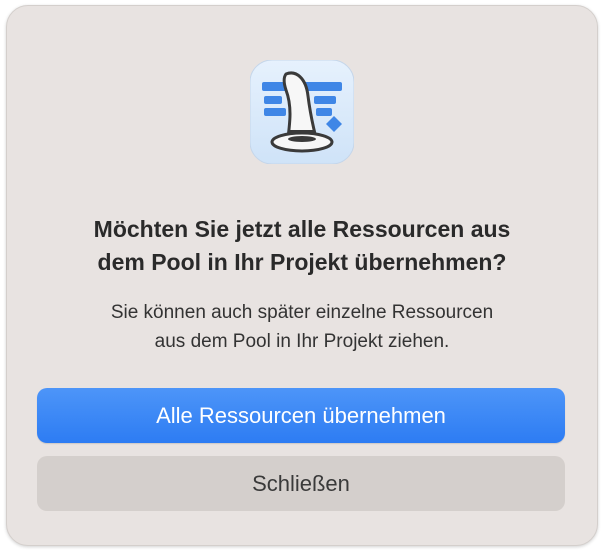  Describe the element at coordinates (301, 483) in the screenshot. I see `close-button: Schließen` at that location.